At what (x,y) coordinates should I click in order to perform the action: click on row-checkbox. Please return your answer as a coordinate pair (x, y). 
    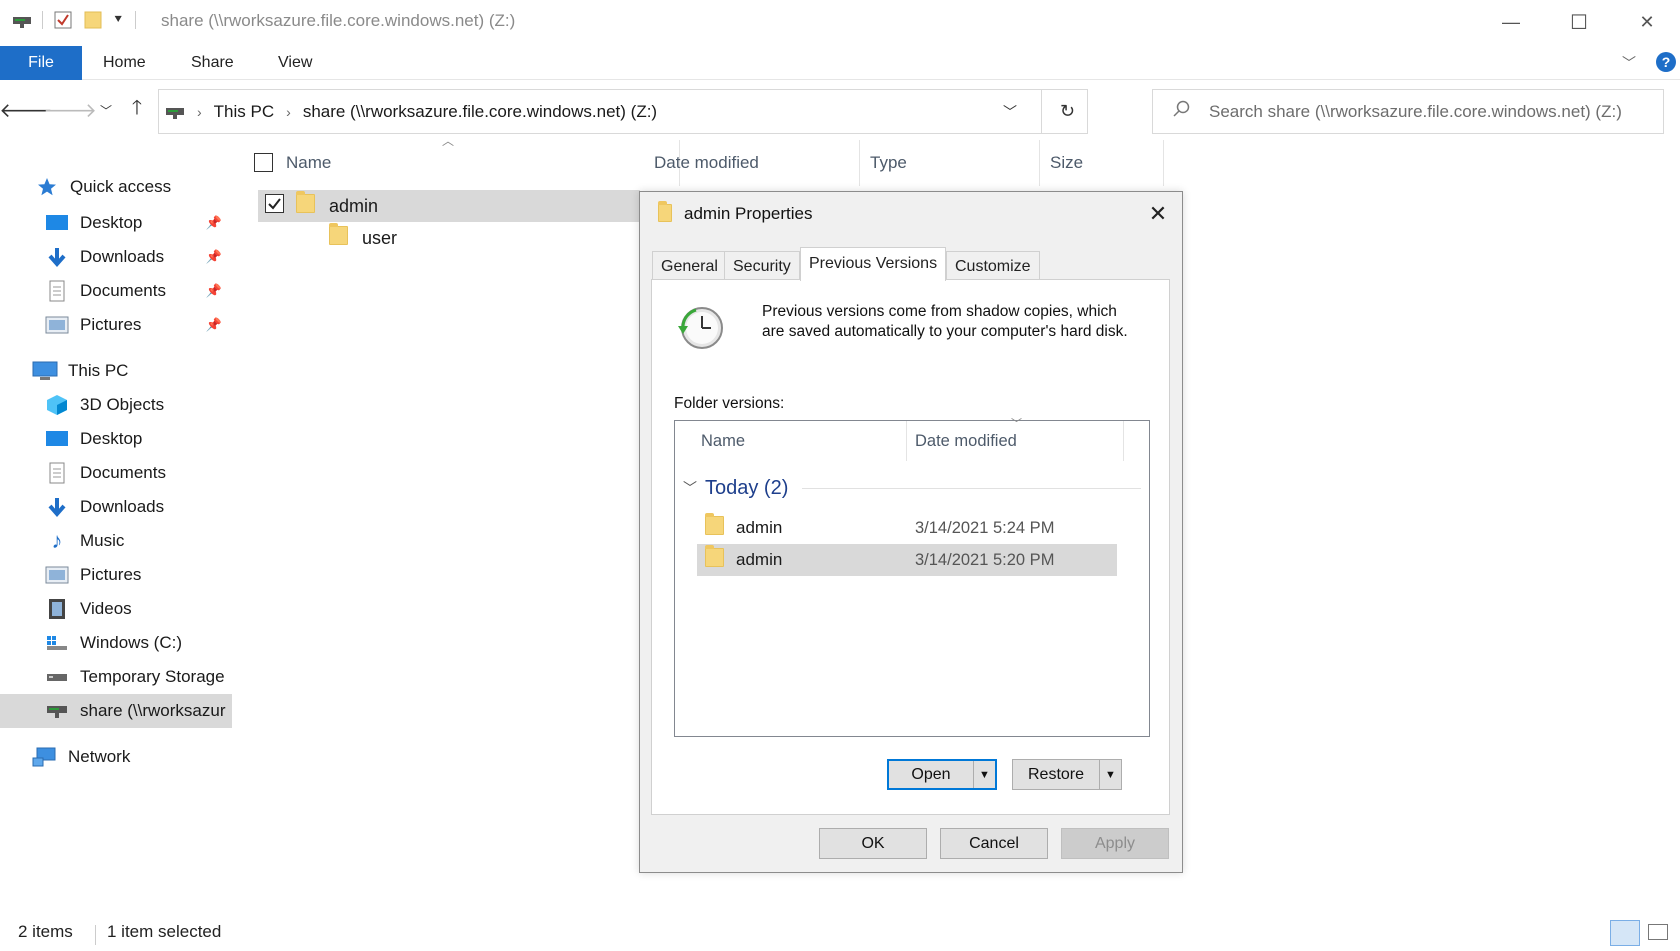
    Looking at the image, I should click on (274, 206).